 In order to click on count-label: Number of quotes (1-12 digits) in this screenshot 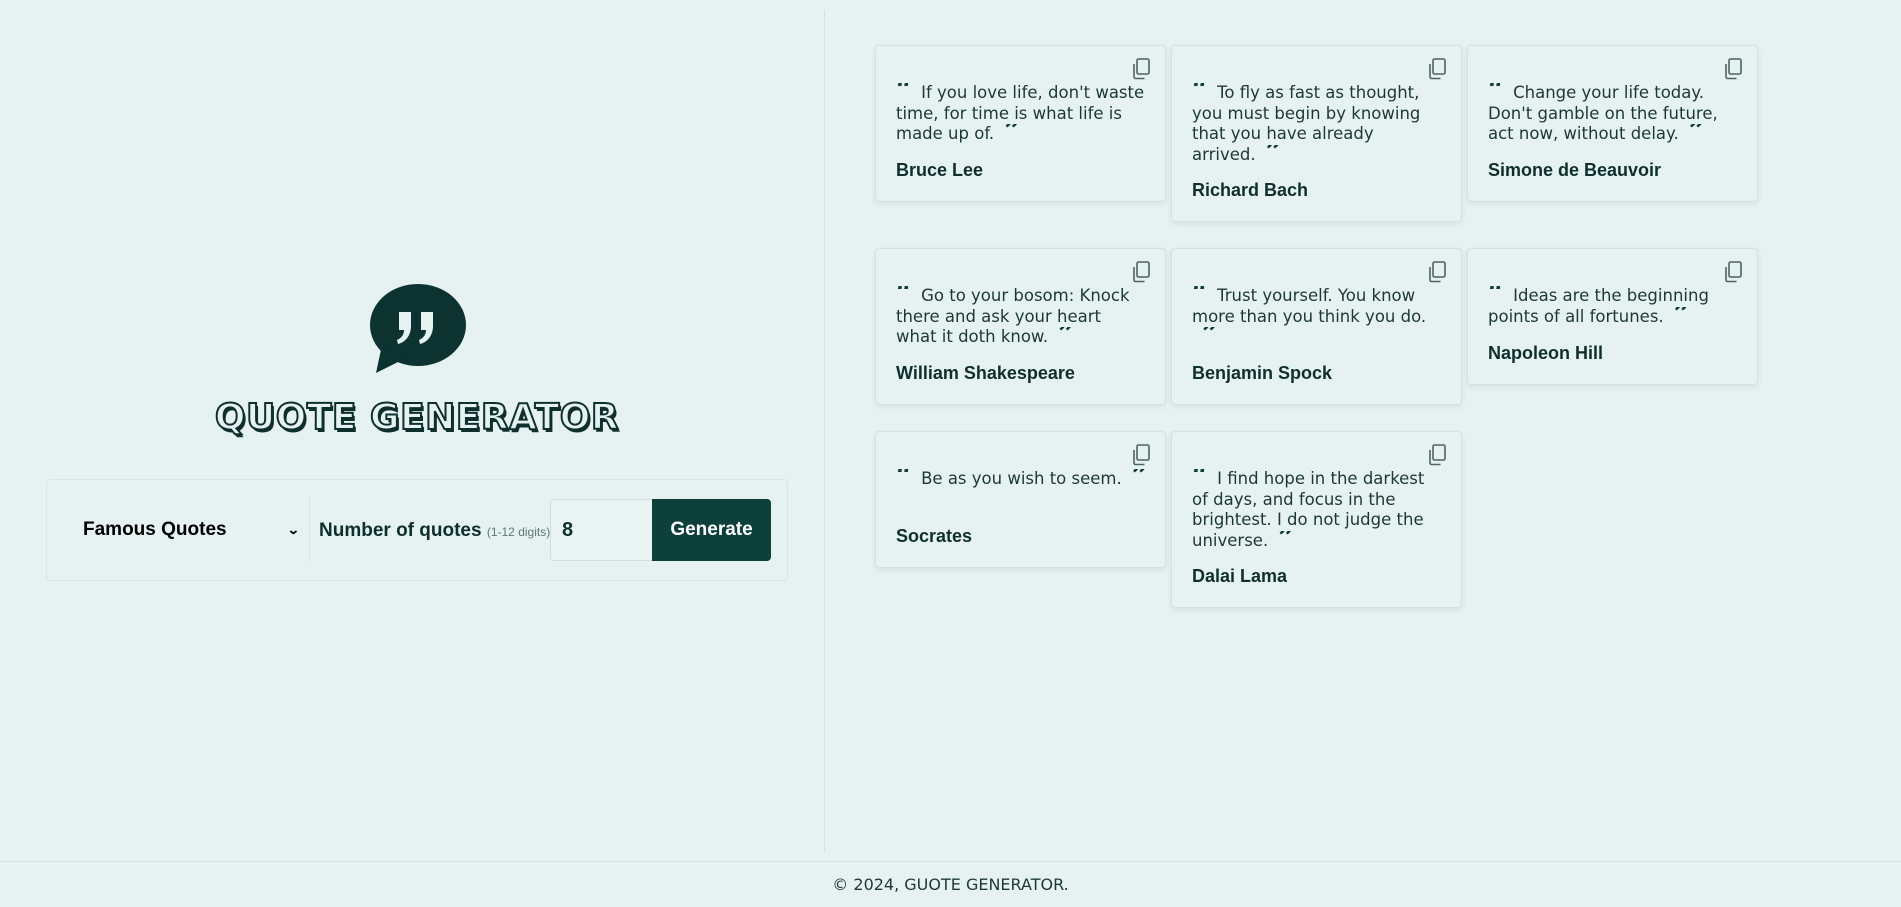, I will do `click(434, 531)`.